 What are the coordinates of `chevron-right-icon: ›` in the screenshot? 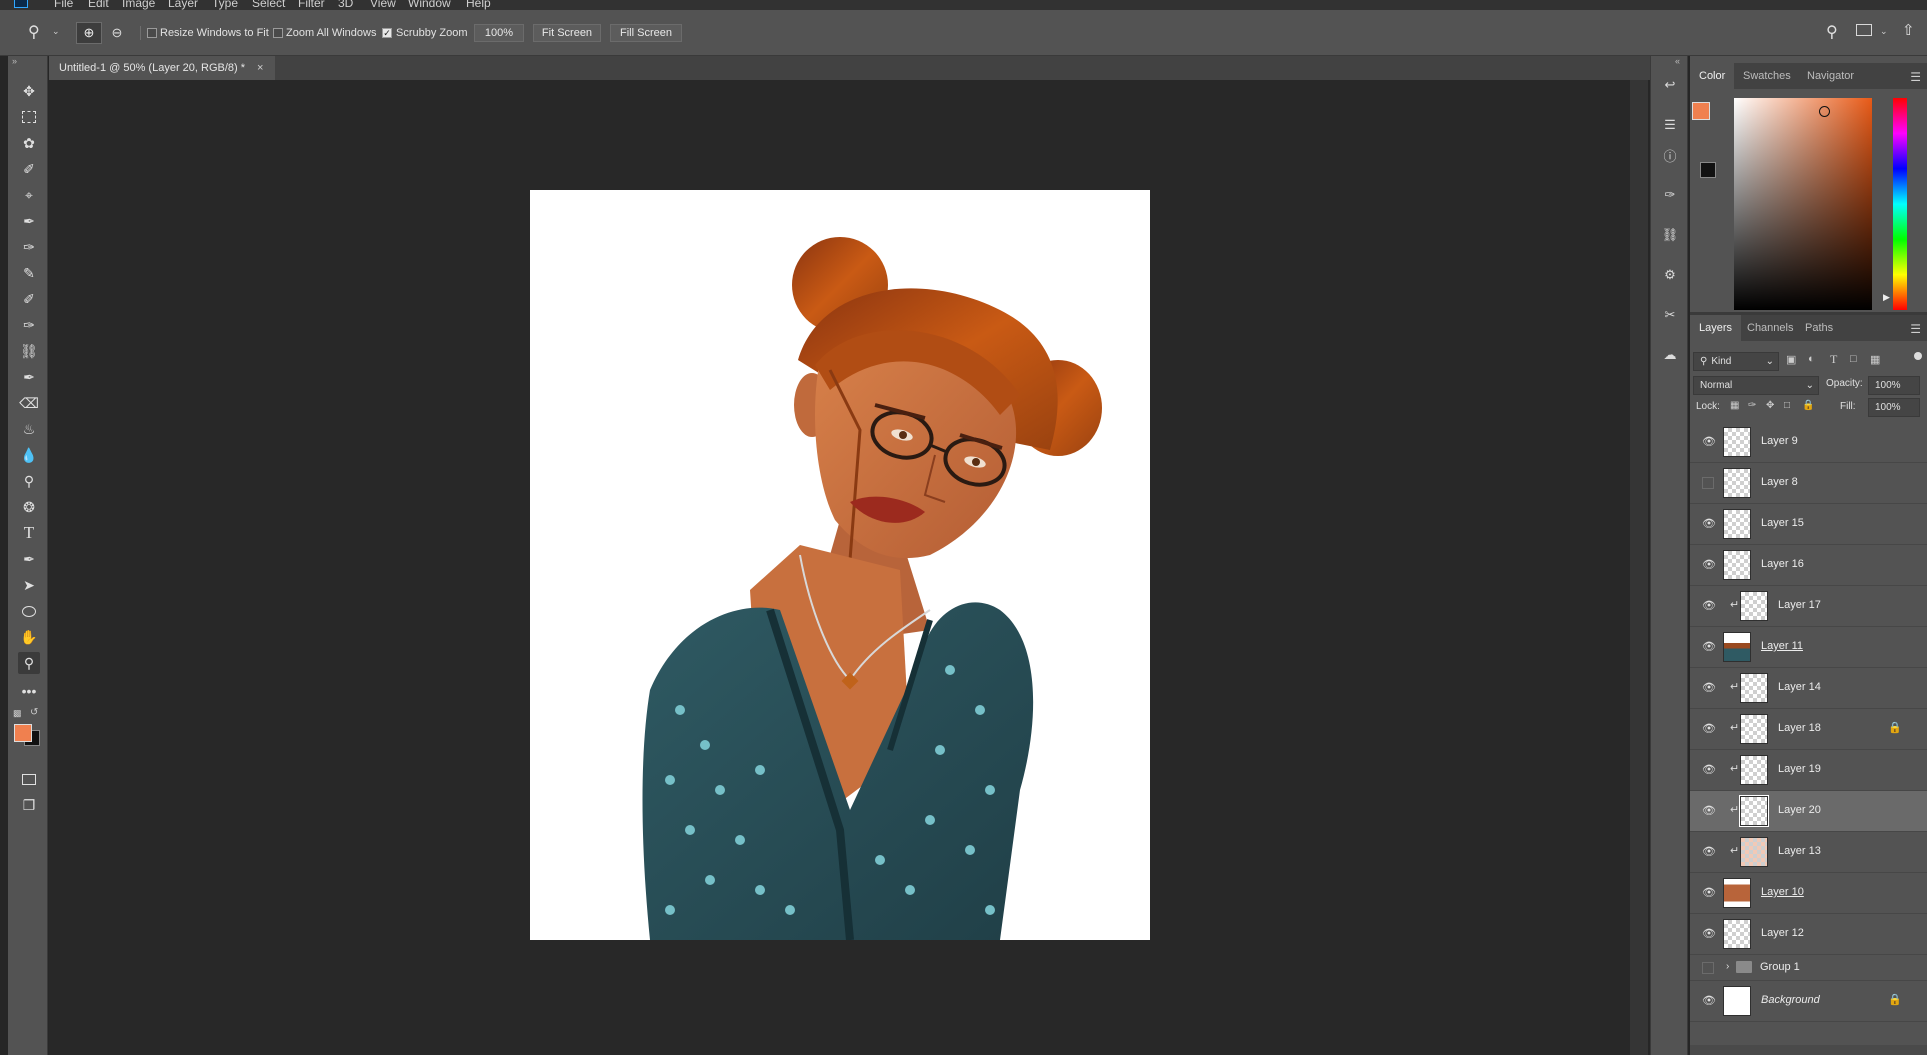 It's located at (1727, 966).